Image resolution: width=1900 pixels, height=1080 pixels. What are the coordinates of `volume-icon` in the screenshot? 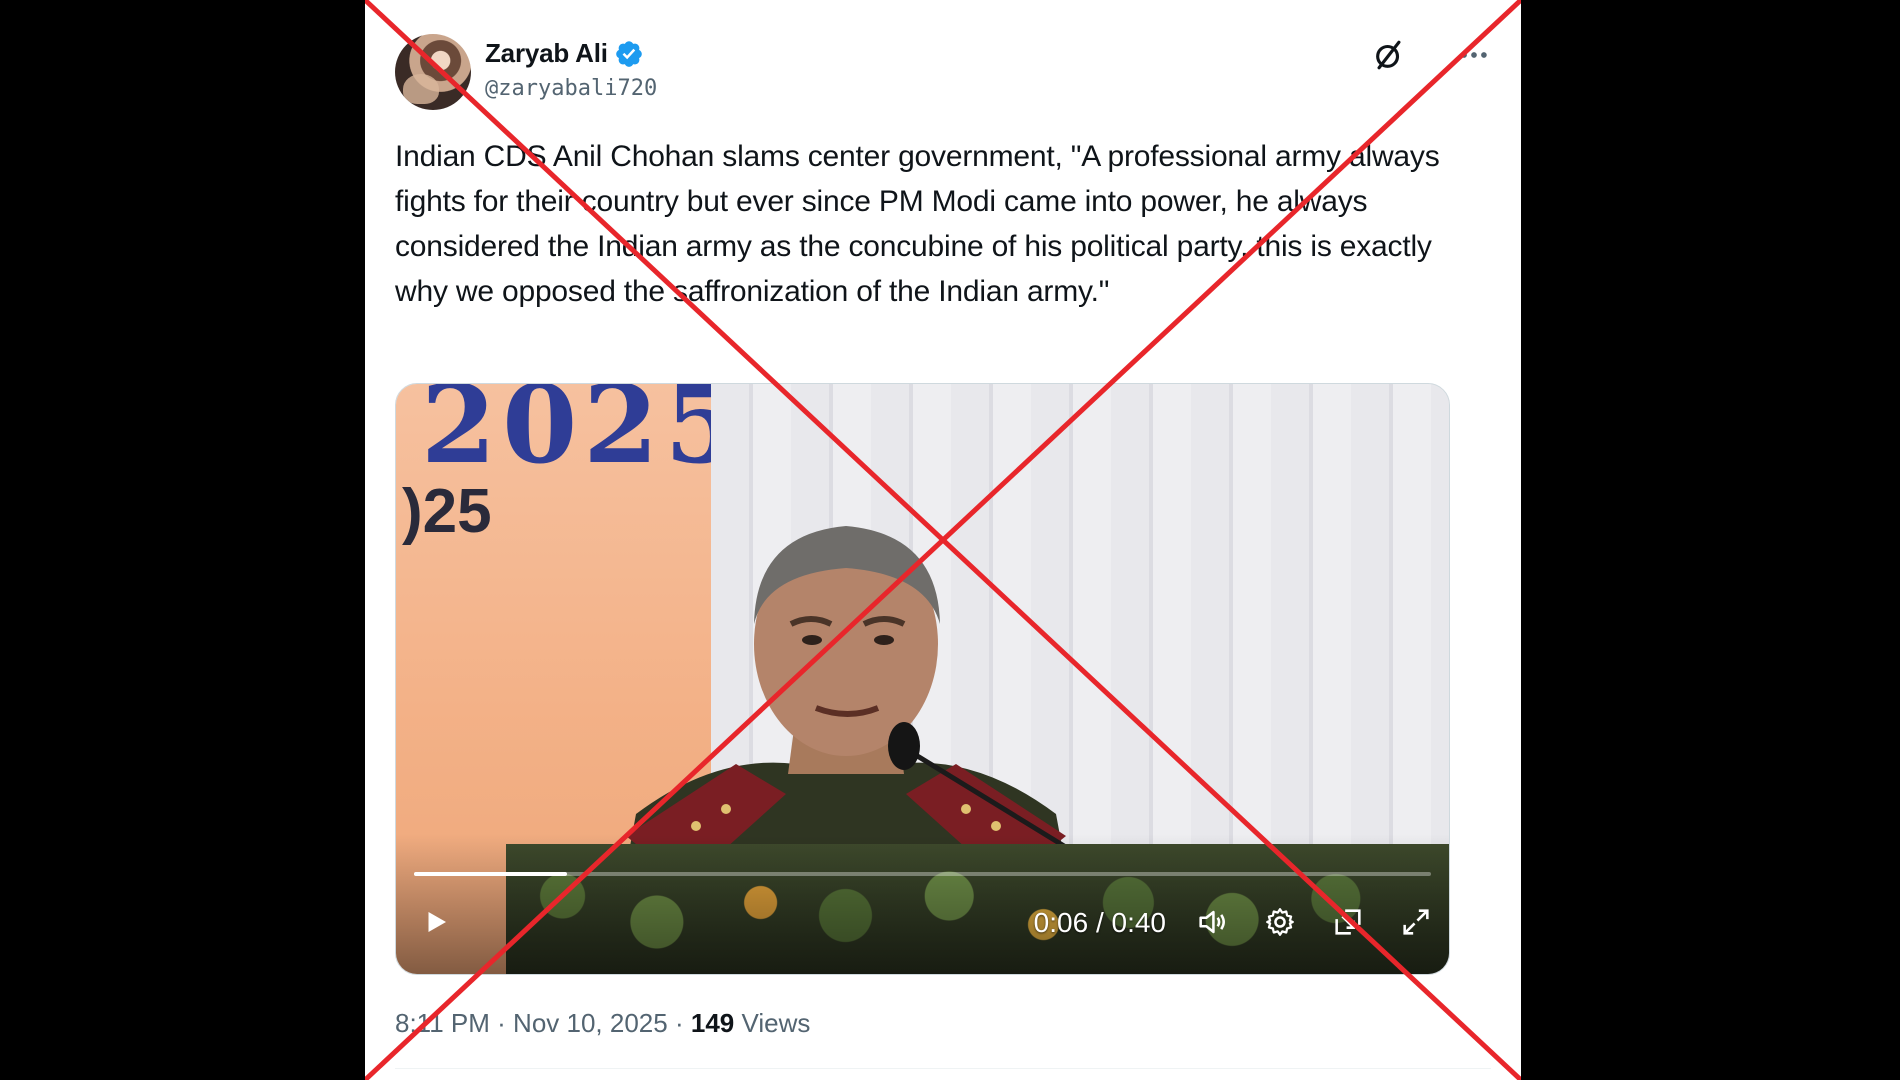 It's located at (1212, 922).